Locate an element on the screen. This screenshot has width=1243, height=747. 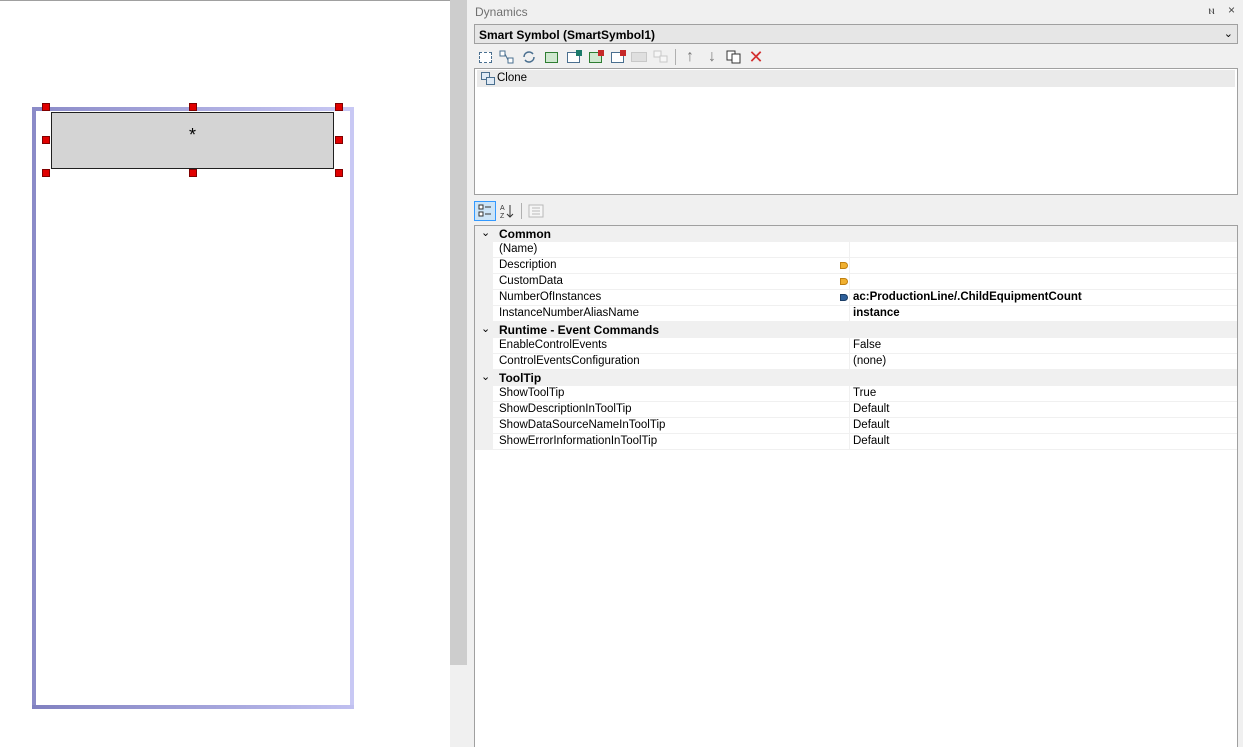
property-name: ShowToolTip is located at coordinates (532, 393).